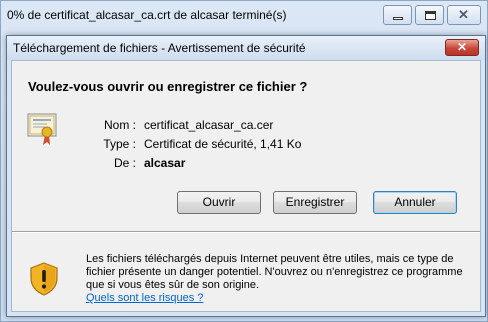 The width and height of the screenshot is (488, 322). I want to click on progress-close-button: ✕, so click(464, 15).